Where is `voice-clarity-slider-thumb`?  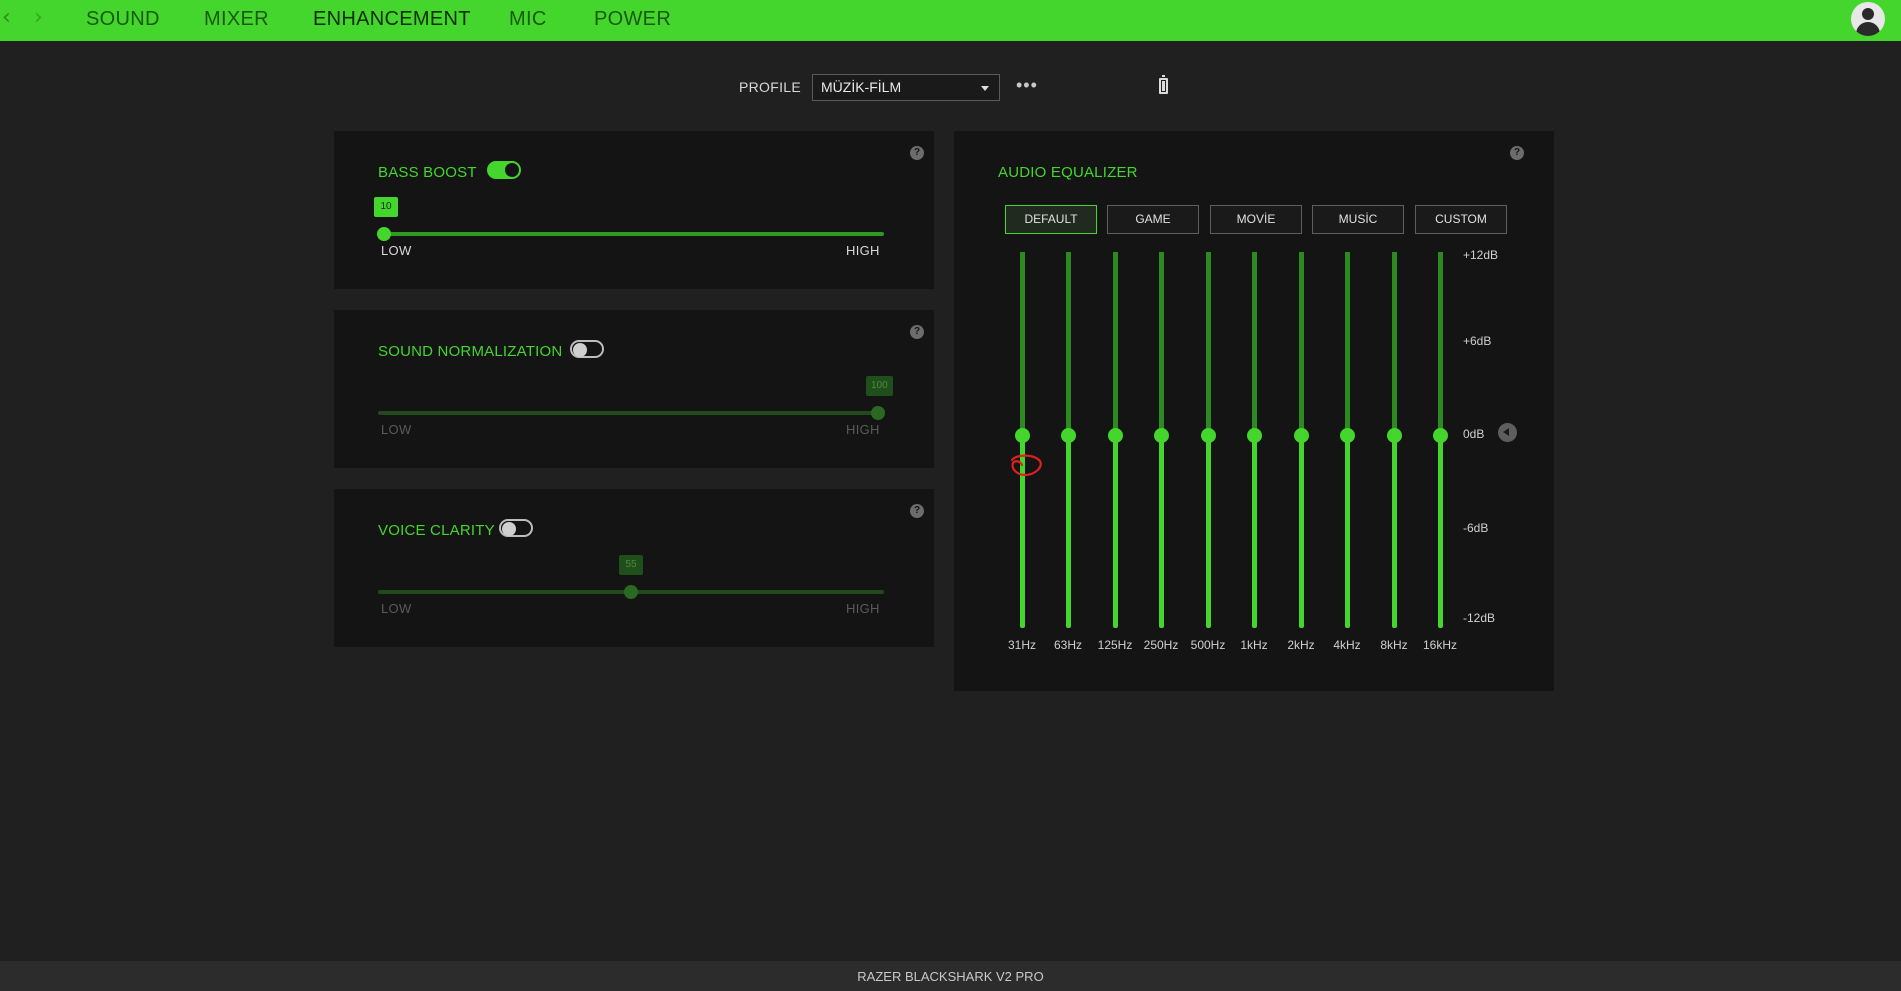 voice-clarity-slider-thumb is located at coordinates (631, 592).